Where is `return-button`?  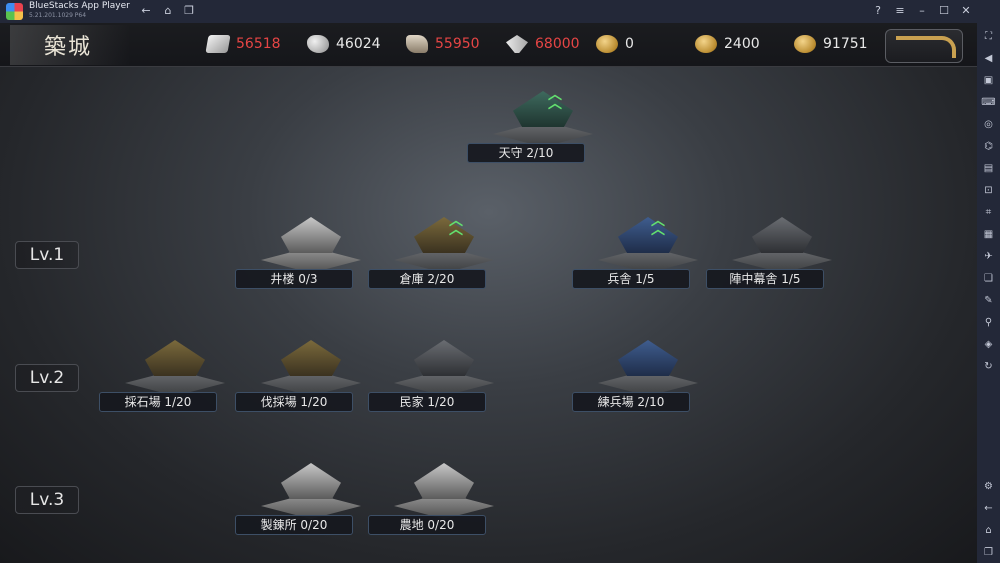
return-button is located at coordinates (924, 46).